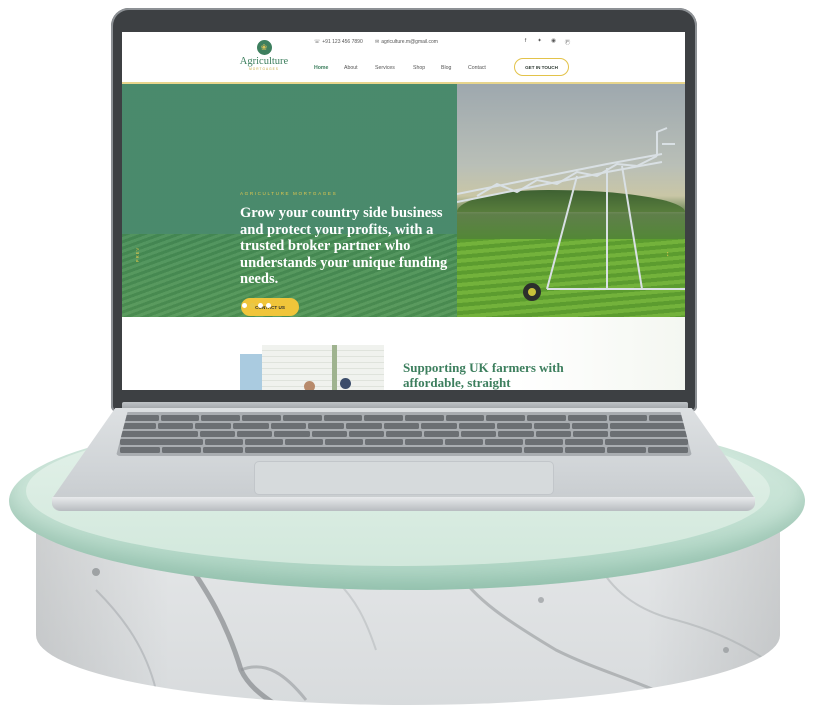 This screenshot has height=716, width=837. I want to click on facebook-icon: f, so click(525, 42).